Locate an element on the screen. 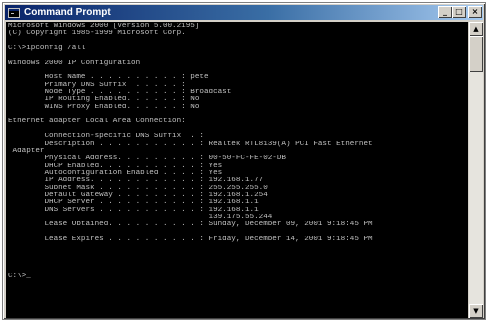 The image size is (491, 324). window-controls: _ □ × is located at coordinates (460, 12).